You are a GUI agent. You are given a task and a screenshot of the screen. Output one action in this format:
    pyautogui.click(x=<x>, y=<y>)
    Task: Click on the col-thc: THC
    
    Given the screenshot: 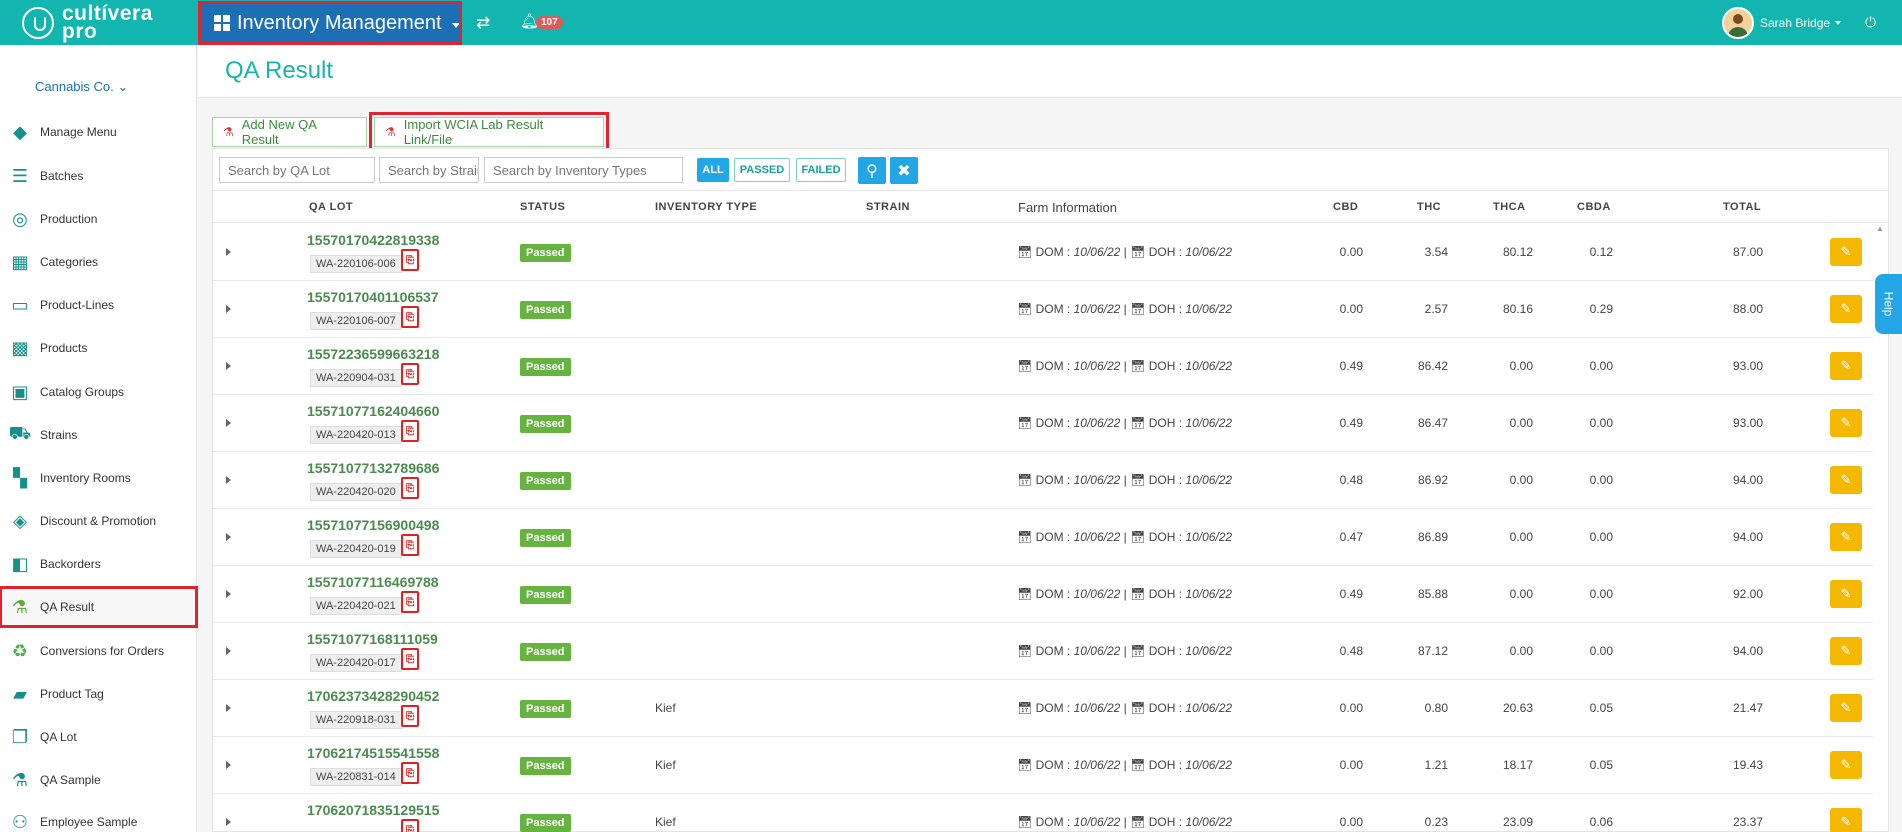 What is the action you would take?
    pyautogui.click(x=1429, y=207)
    